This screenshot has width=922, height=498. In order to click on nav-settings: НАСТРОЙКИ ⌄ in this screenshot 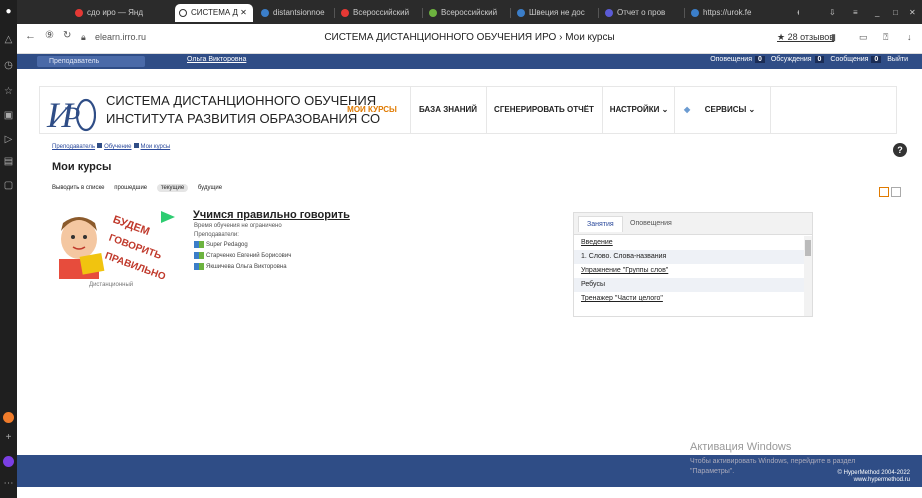, I will do `click(639, 110)`.